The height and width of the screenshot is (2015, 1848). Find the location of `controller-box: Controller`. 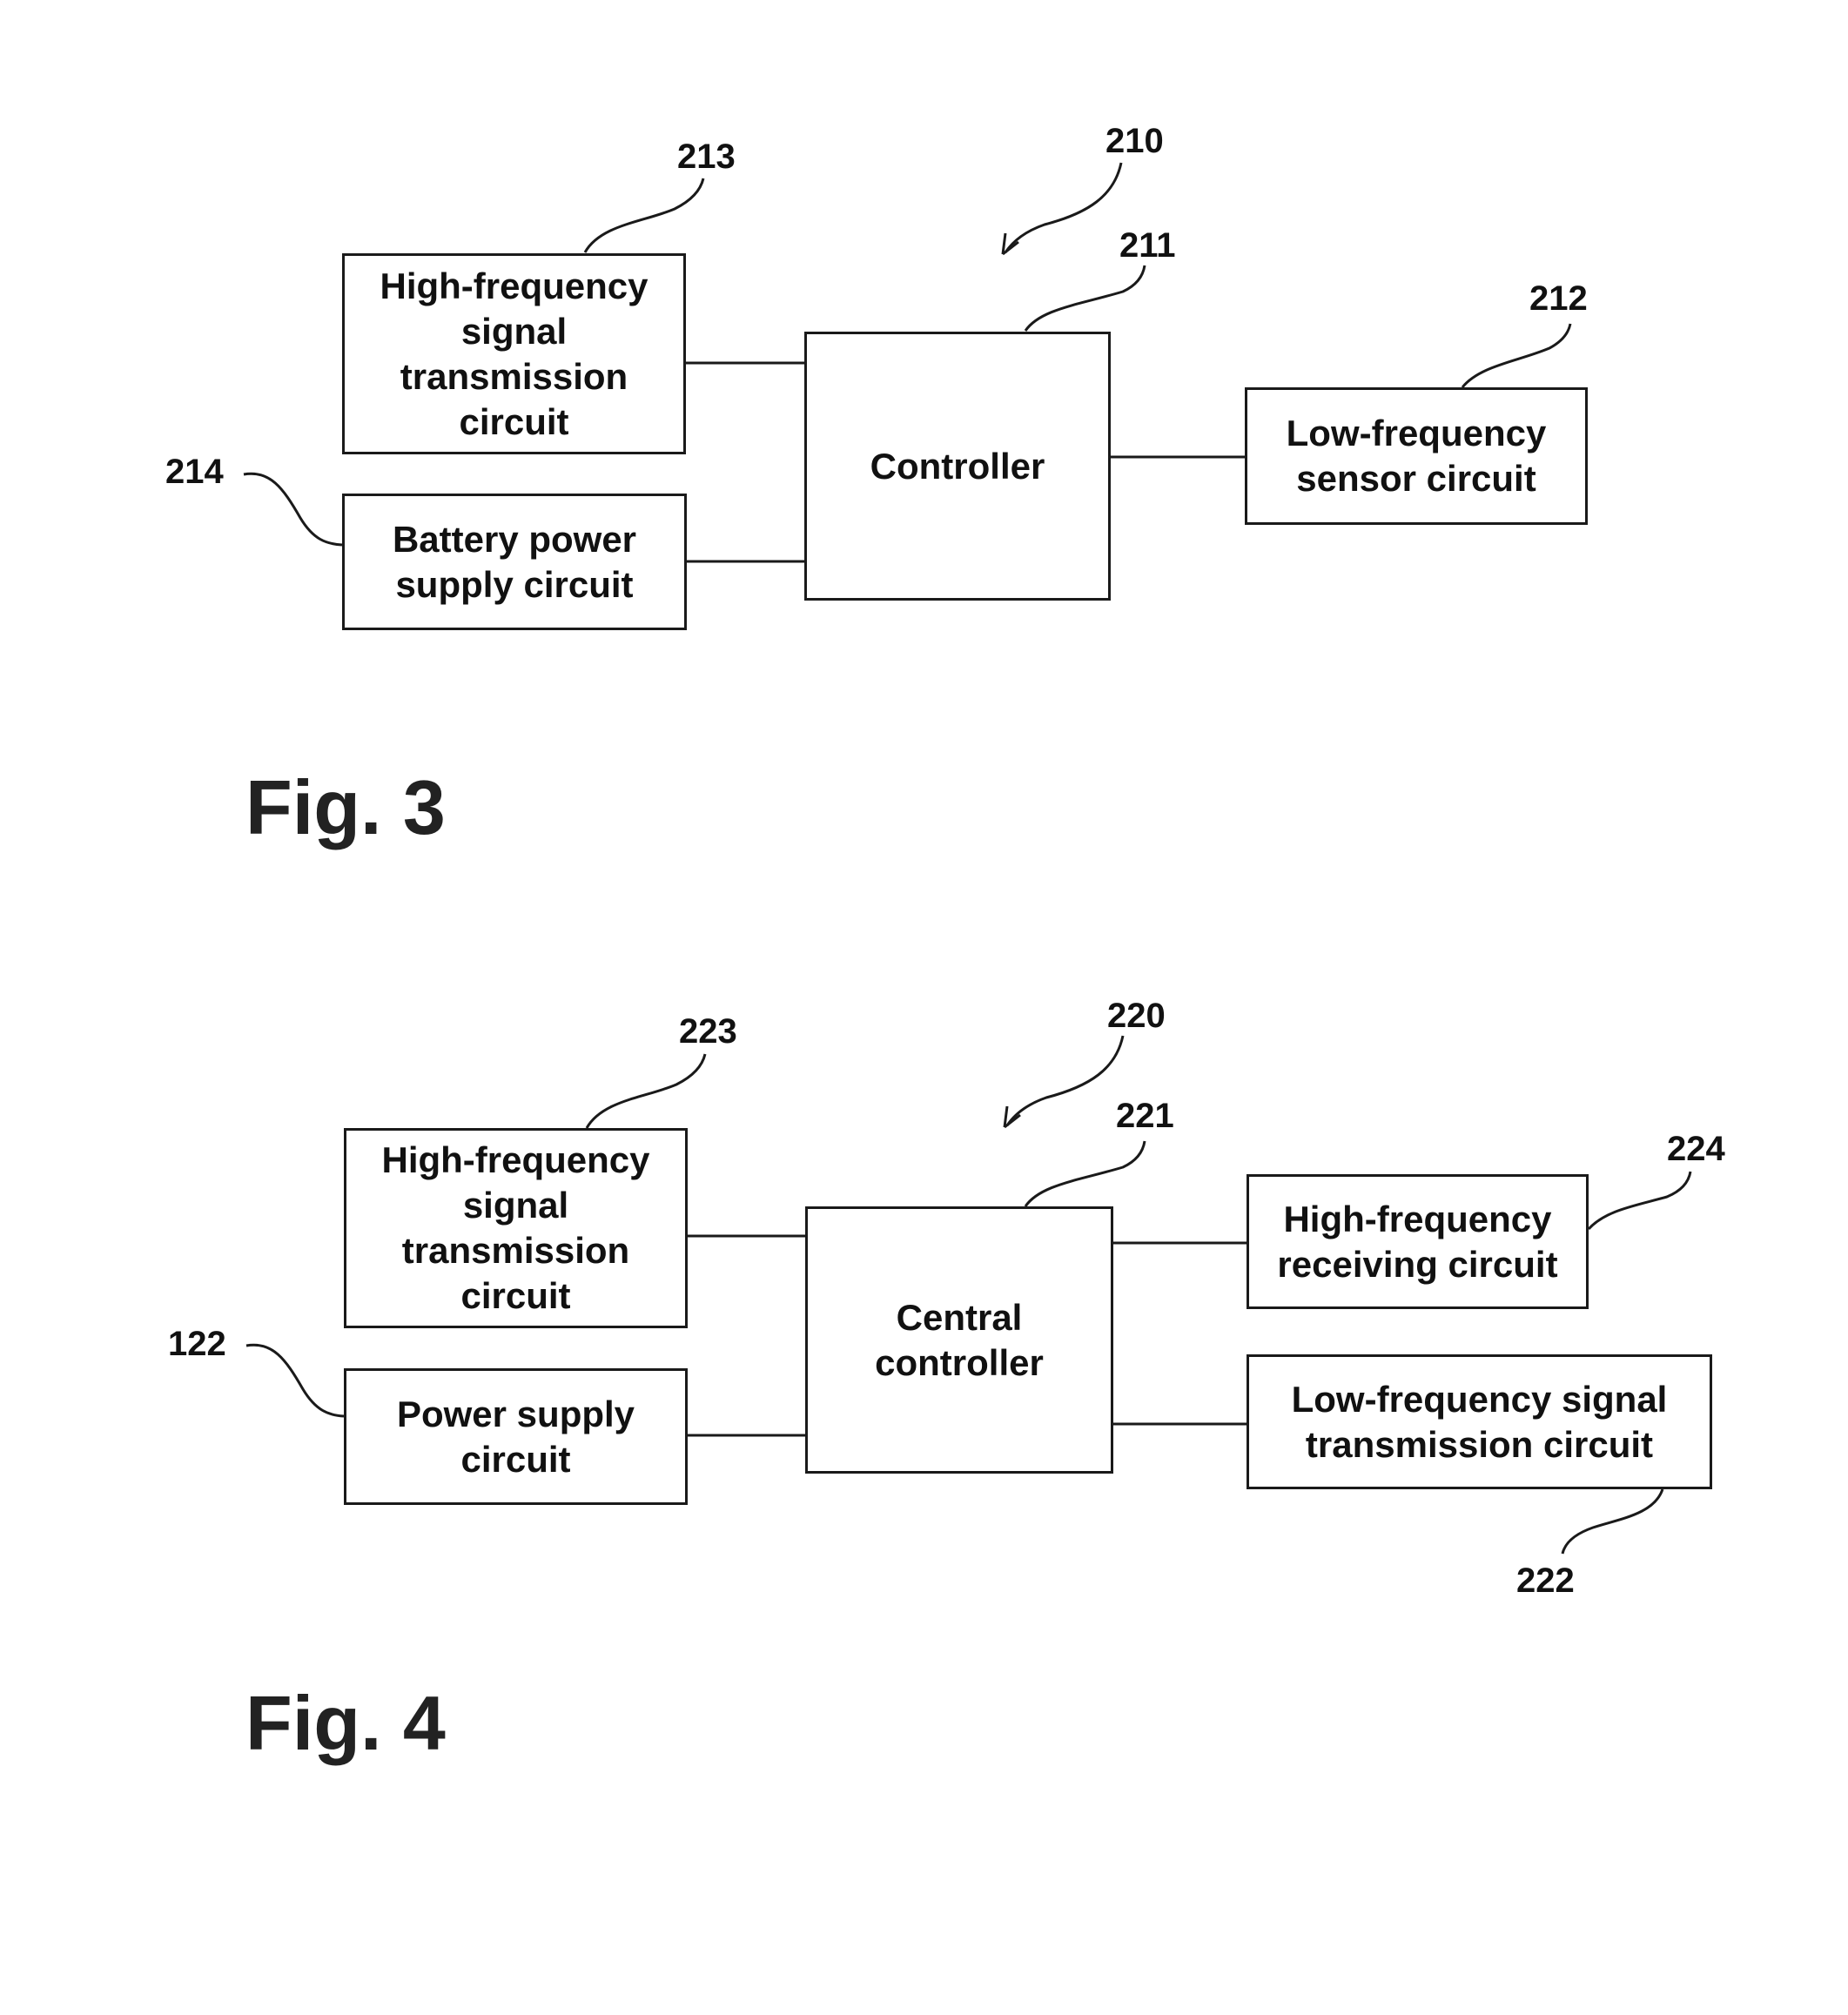

controller-box: Controller is located at coordinates (957, 467).